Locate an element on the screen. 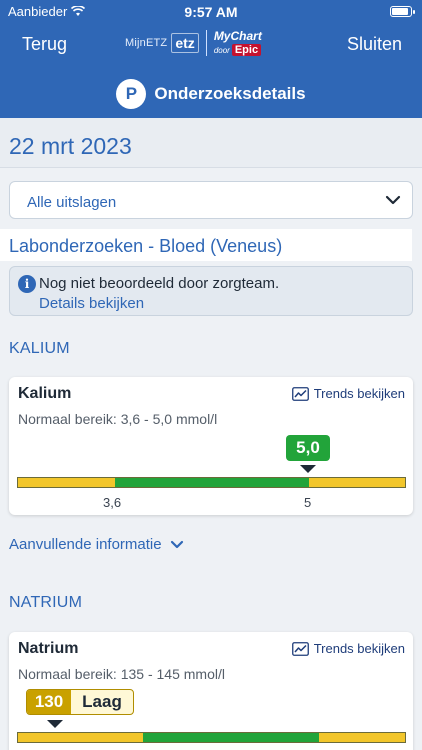  value-flag: Laag is located at coordinates (102, 701).